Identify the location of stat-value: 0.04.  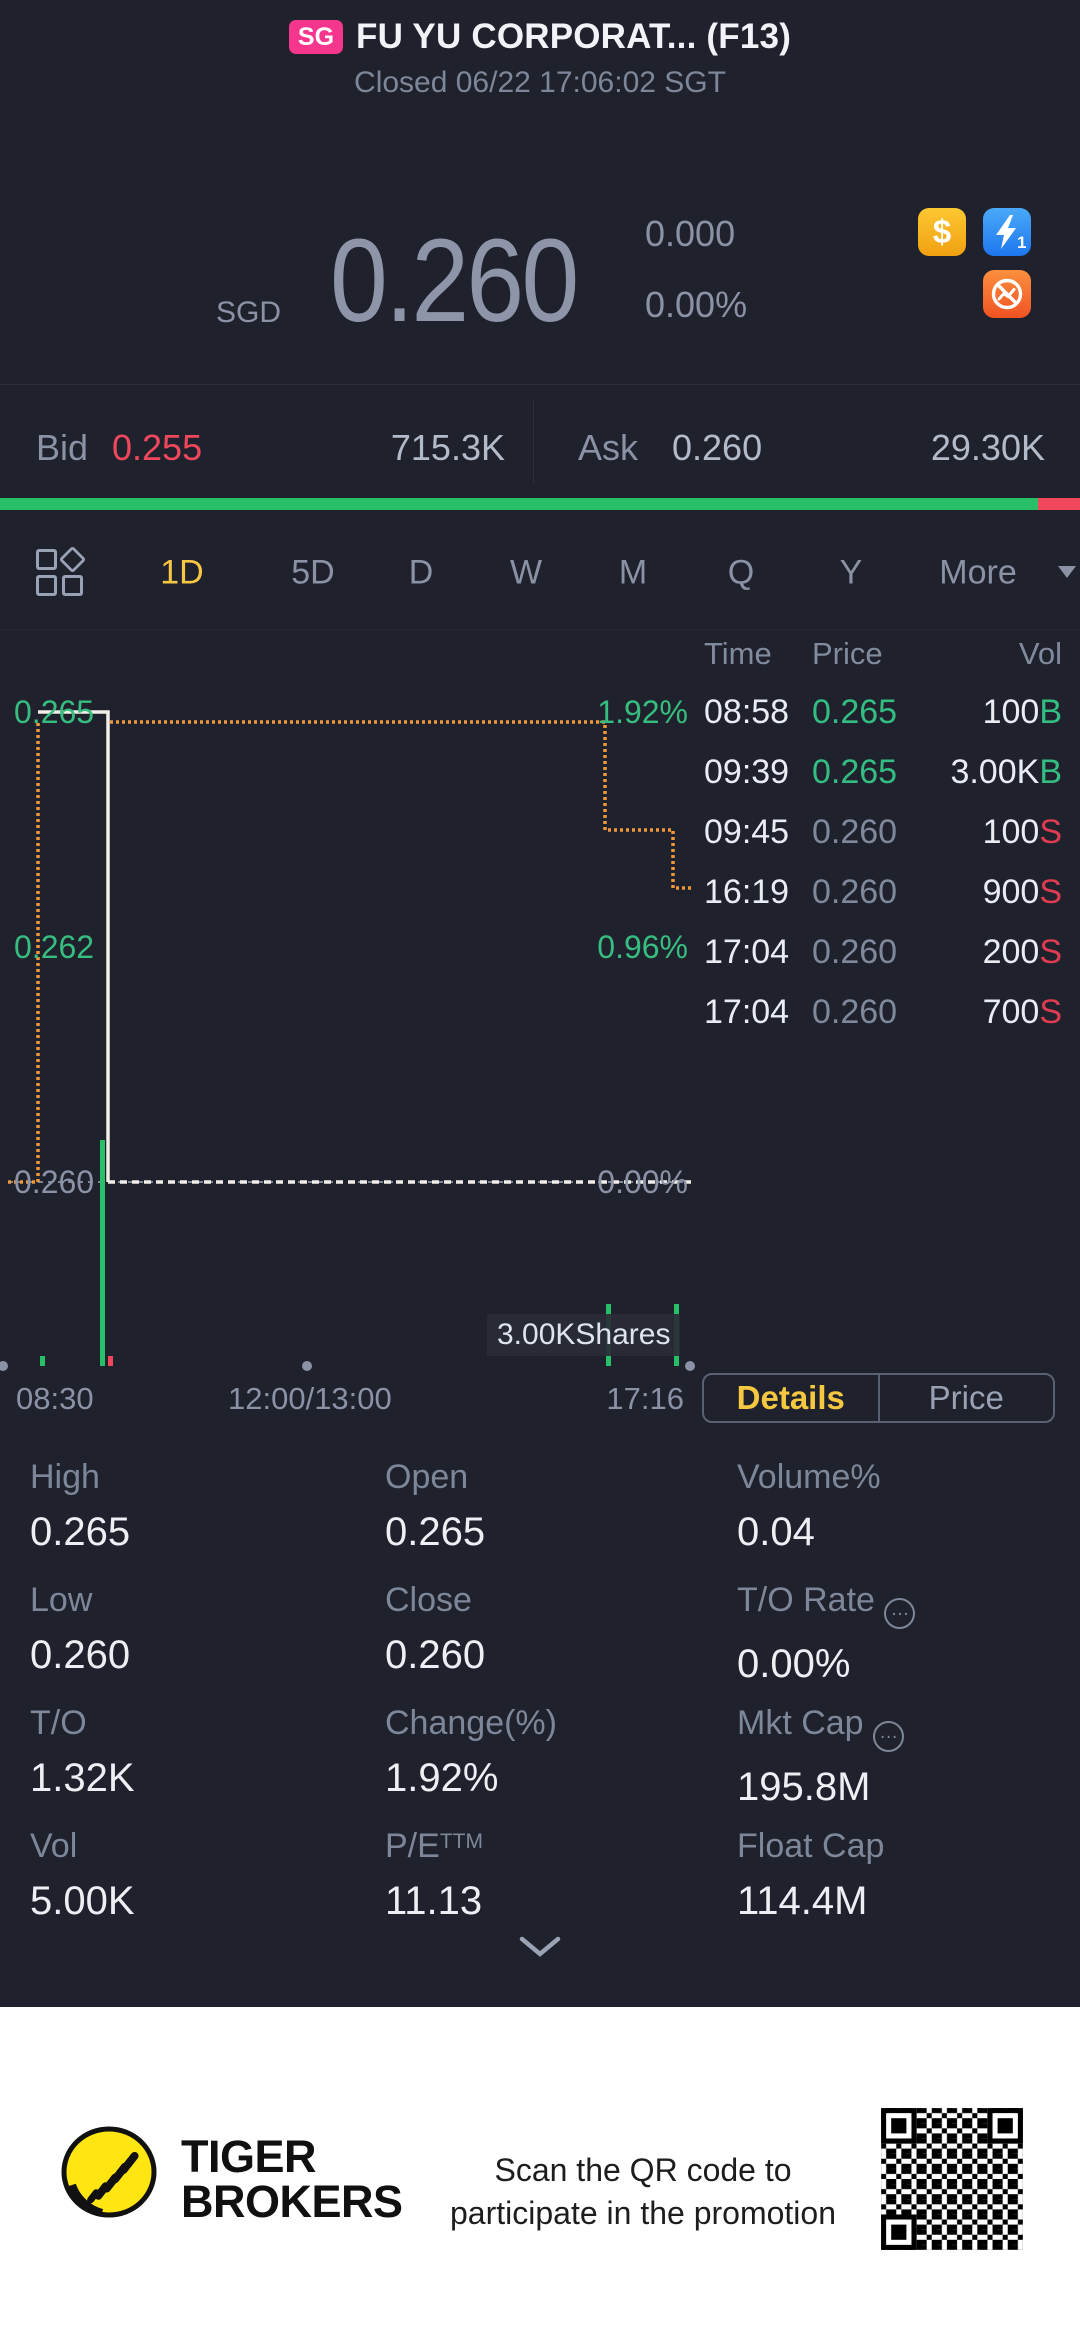
(776, 1532).